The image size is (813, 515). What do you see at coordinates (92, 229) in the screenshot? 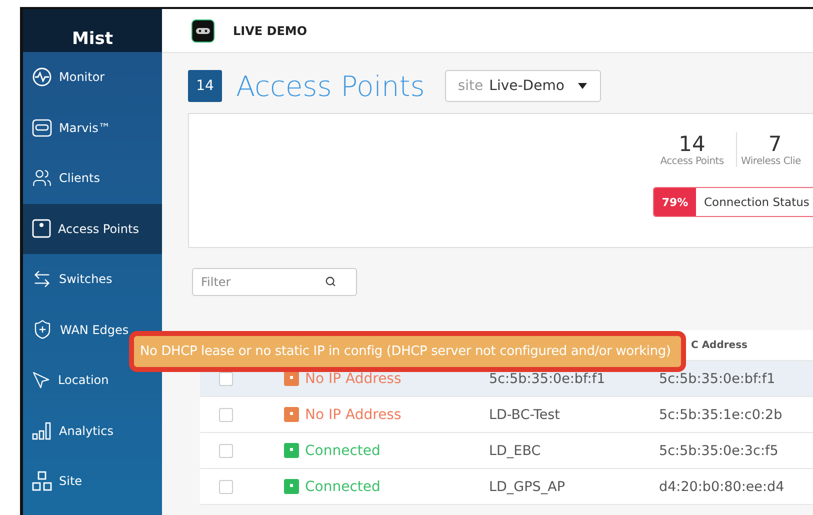
I see `sidebar-item: Access Points` at bounding box center [92, 229].